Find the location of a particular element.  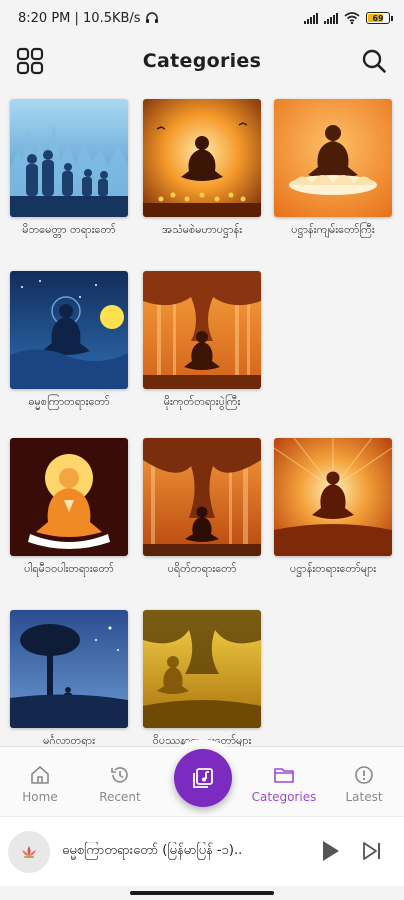

search-button is located at coordinates (374, 61).